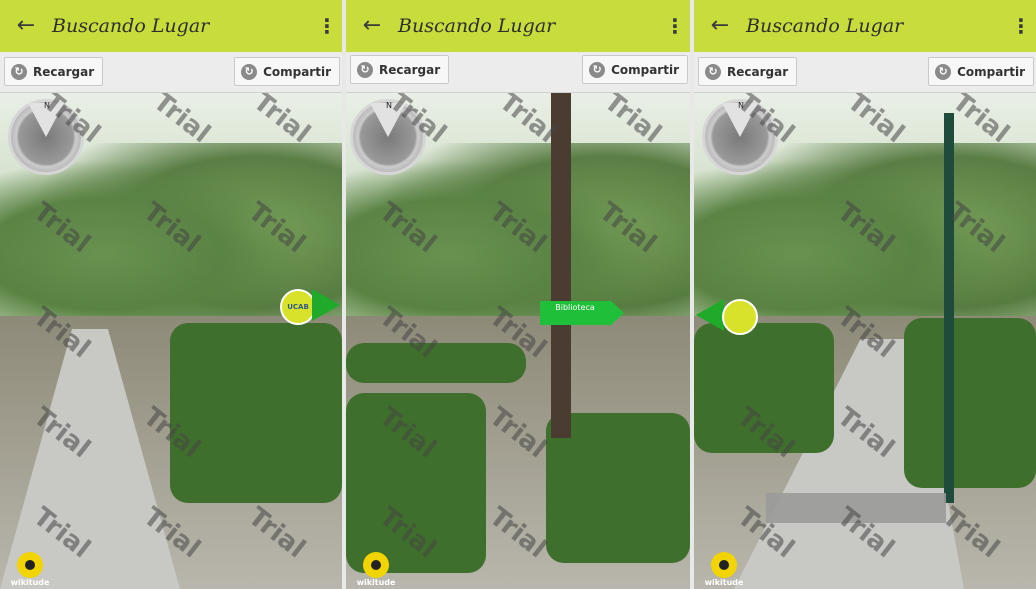 This screenshot has height=589, width=1036. Describe the element at coordinates (710, 315) in the screenshot. I see `direction-arrow-left-icon` at that location.